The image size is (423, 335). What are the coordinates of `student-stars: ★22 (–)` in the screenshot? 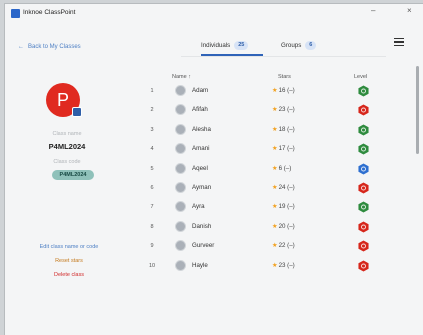 It's located at (283, 245).